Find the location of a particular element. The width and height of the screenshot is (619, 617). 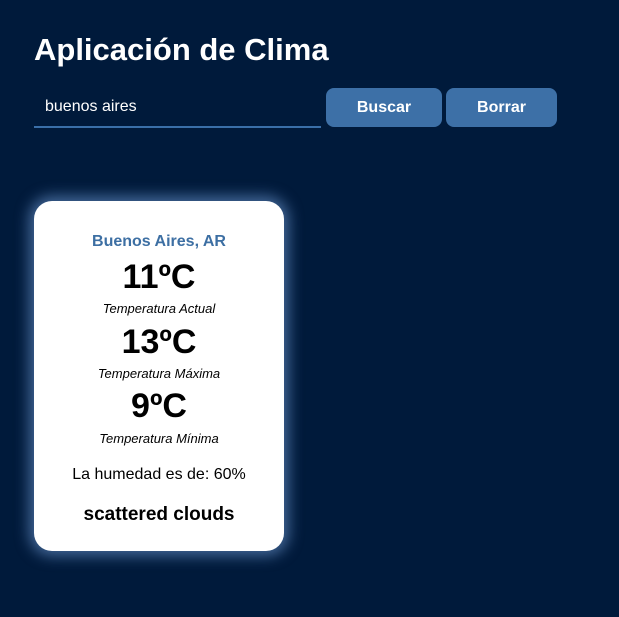

clear-button: Borrar is located at coordinates (501, 107).